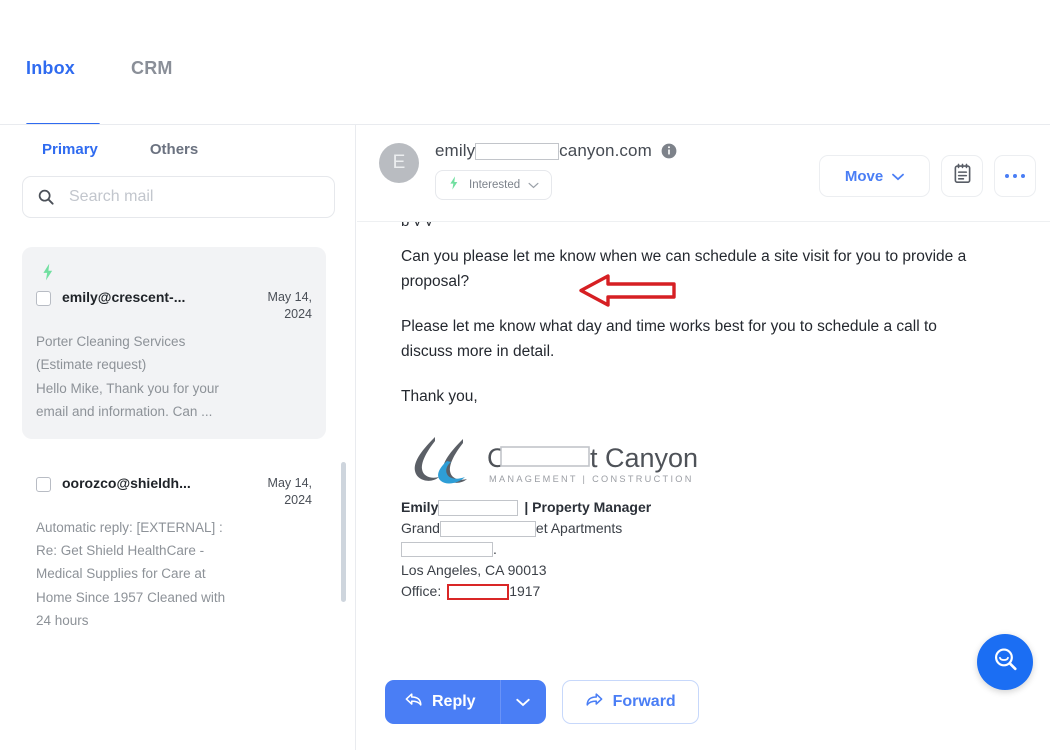 Image resolution: width=1050 pixels, height=750 pixels. I want to click on list-item-subject-line: (Estimate request), so click(91, 364).